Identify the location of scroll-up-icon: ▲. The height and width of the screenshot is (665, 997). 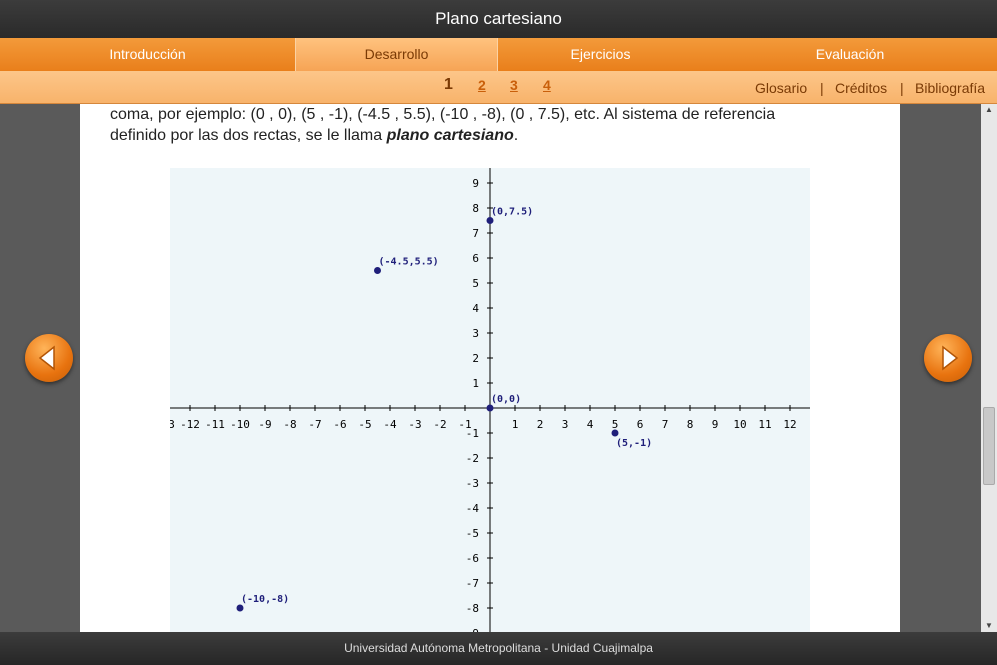
(989, 110).